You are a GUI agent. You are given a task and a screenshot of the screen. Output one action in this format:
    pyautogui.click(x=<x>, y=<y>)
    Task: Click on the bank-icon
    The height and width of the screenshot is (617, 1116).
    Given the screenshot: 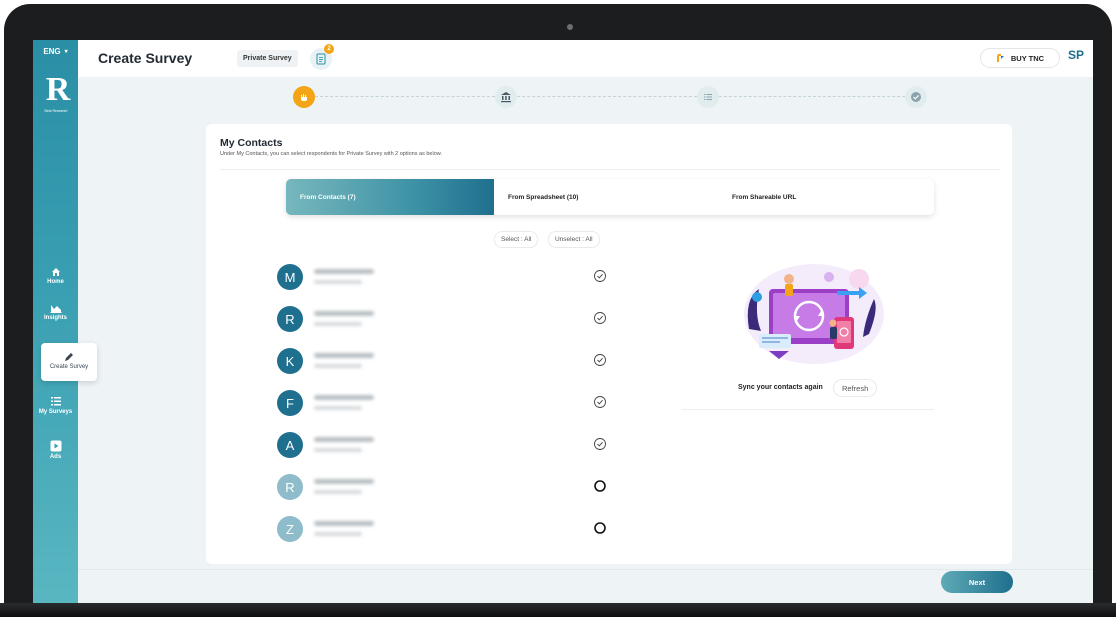 What is the action you would take?
    pyautogui.click(x=506, y=97)
    